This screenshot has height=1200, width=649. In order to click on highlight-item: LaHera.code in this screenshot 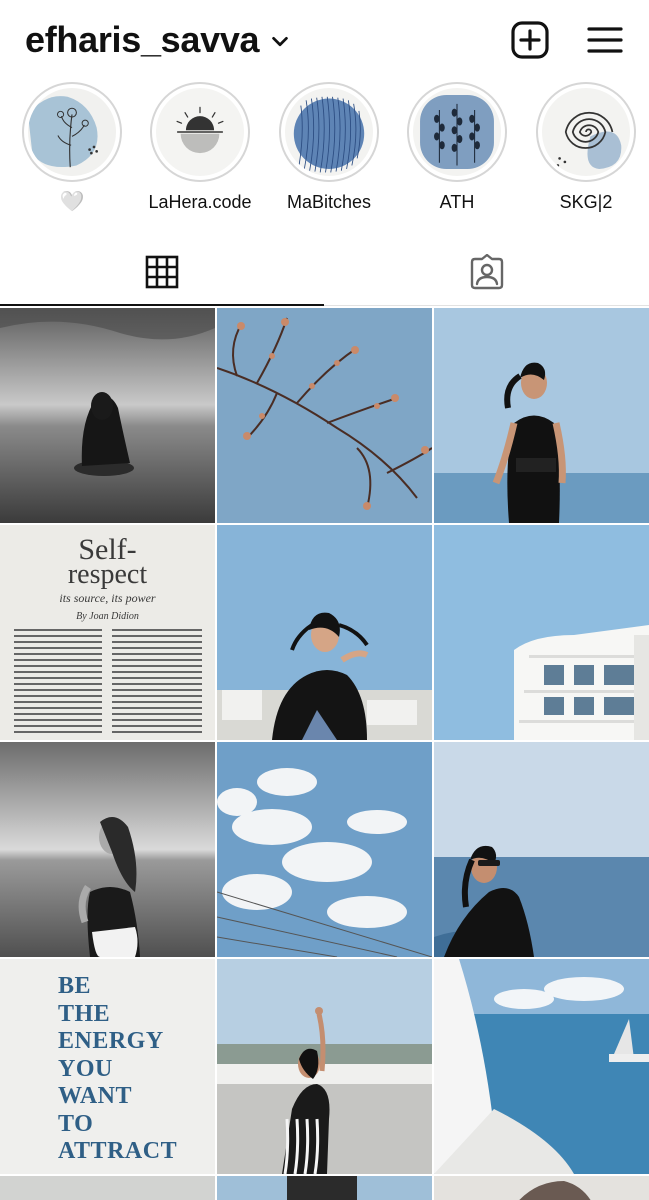, I will do `click(200, 148)`.